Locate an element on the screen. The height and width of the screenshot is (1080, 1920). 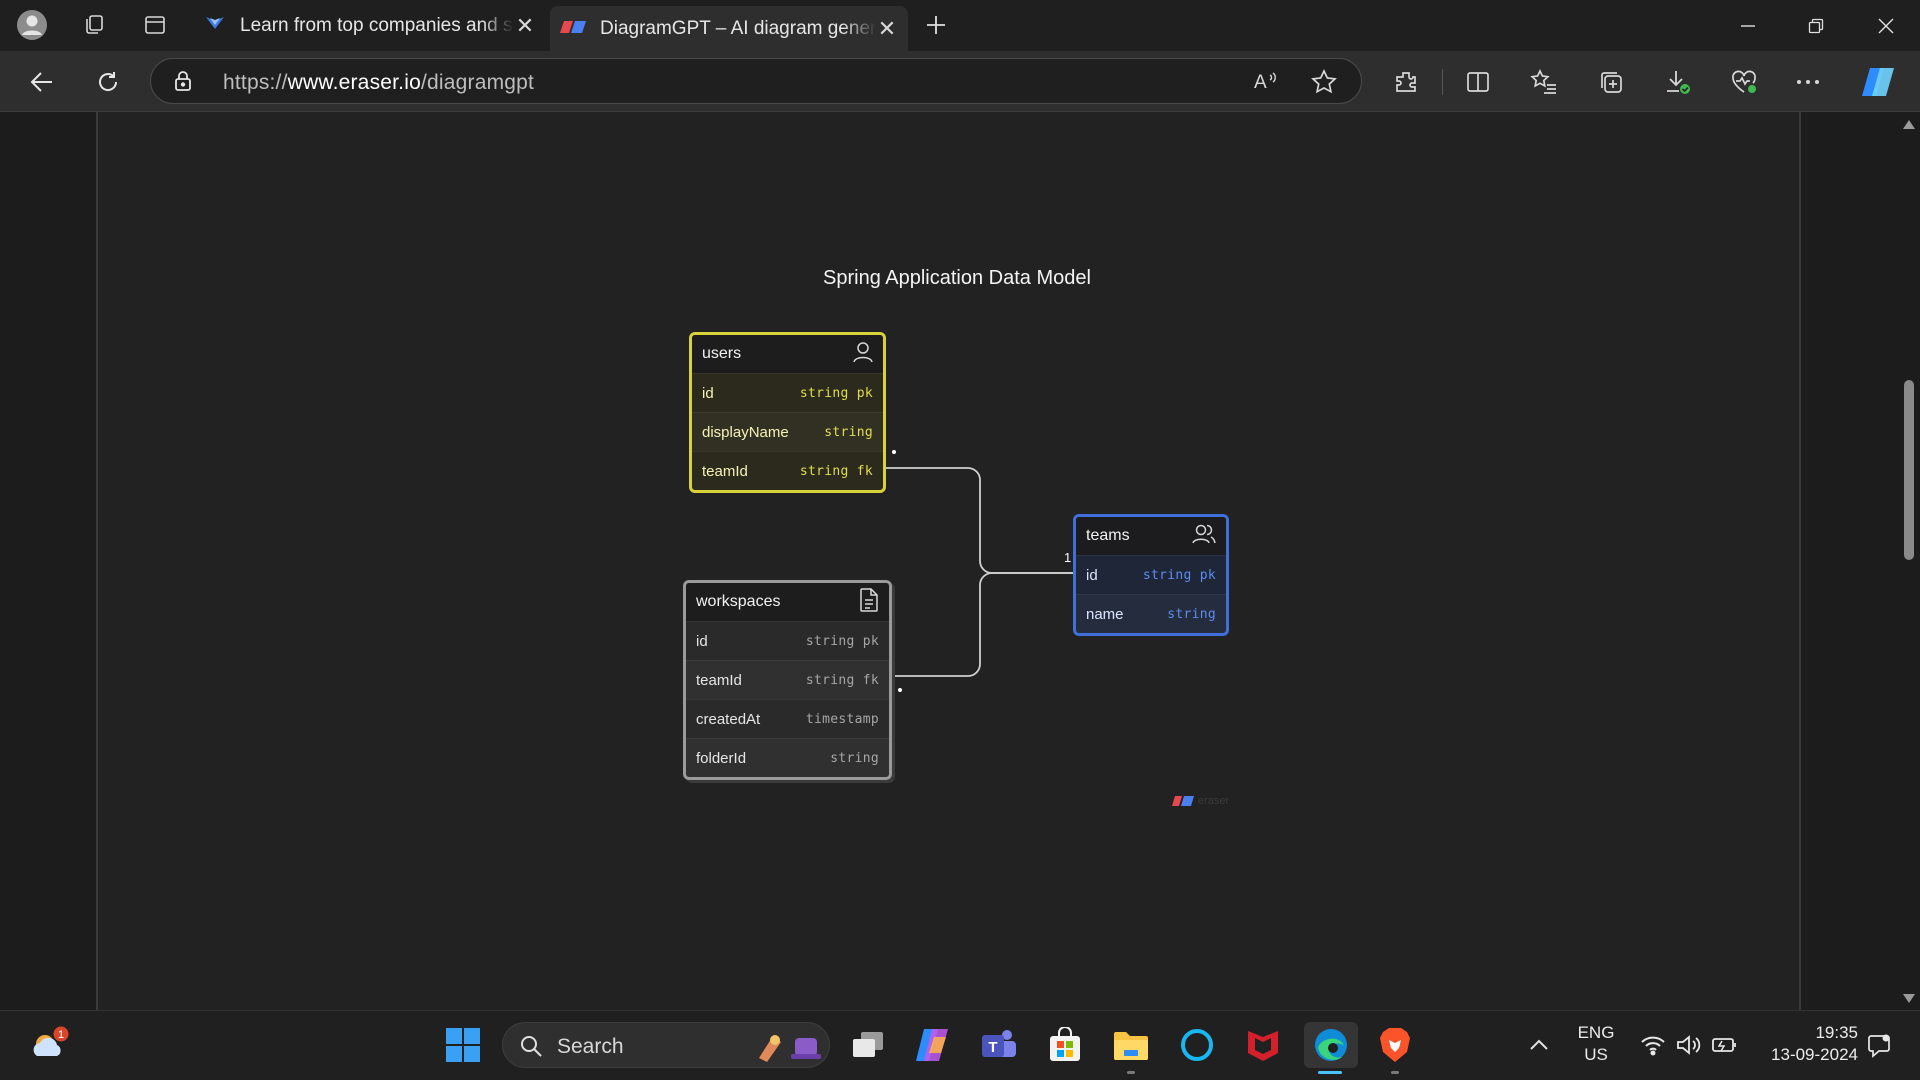
windows-start-icon is located at coordinates (463, 1045).